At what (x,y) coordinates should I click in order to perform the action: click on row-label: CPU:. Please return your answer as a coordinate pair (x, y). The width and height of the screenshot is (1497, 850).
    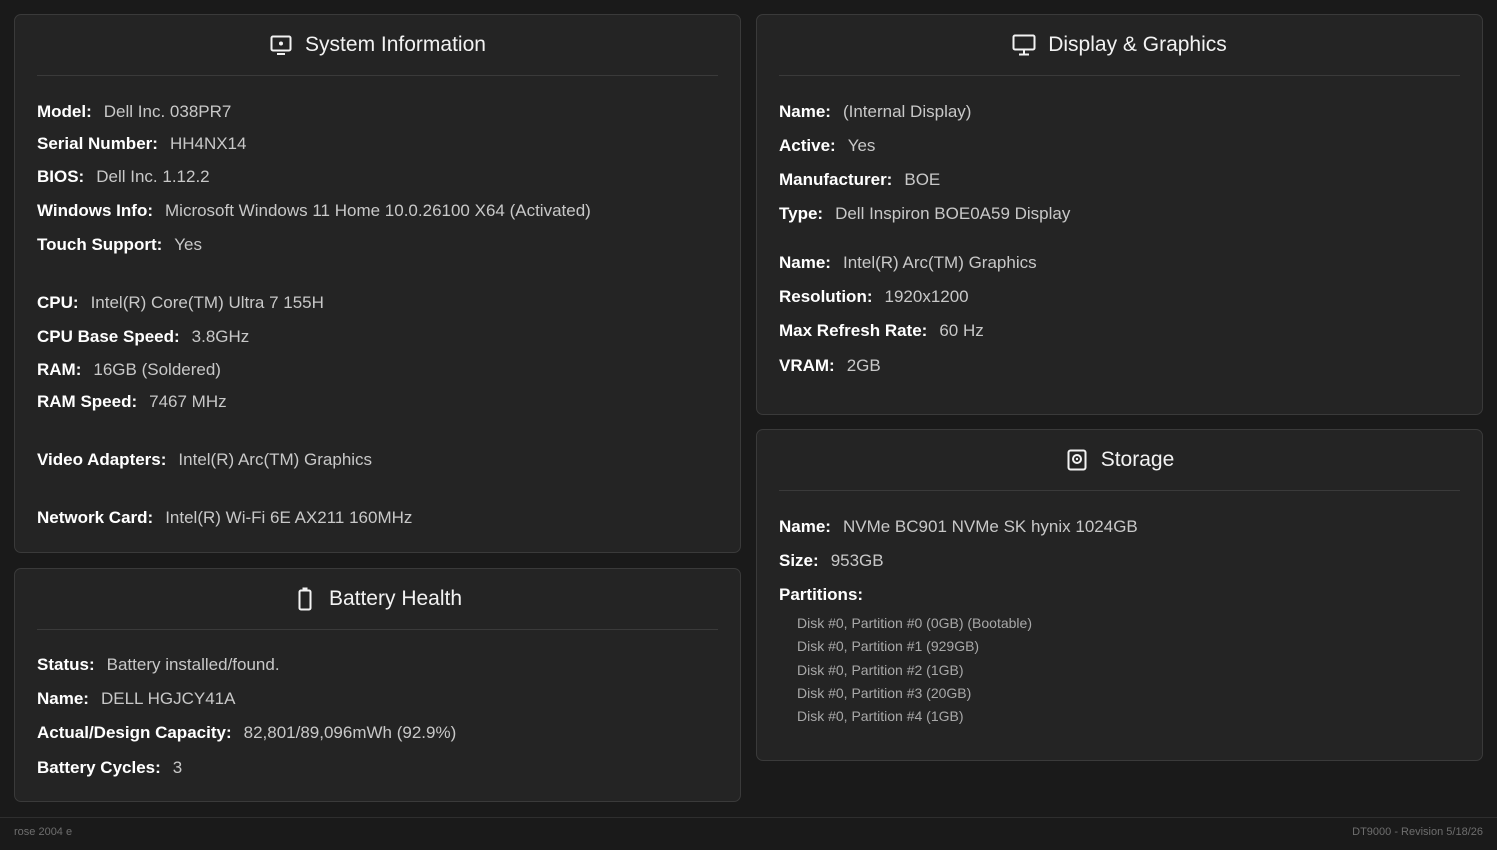
    Looking at the image, I should click on (58, 302).